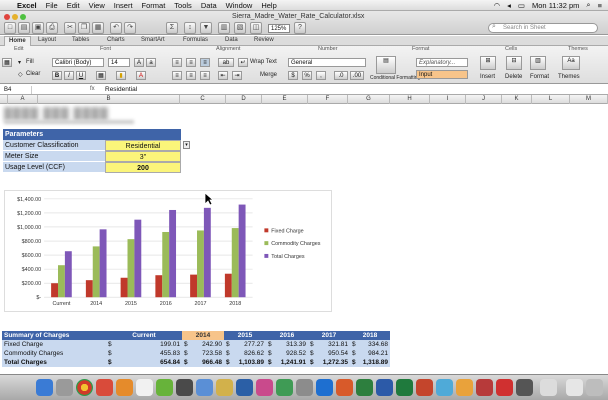 The image size is (608, 400). Describe the element at coordinates (384, 387) in the screenshot. I see `word-icon` at that location.